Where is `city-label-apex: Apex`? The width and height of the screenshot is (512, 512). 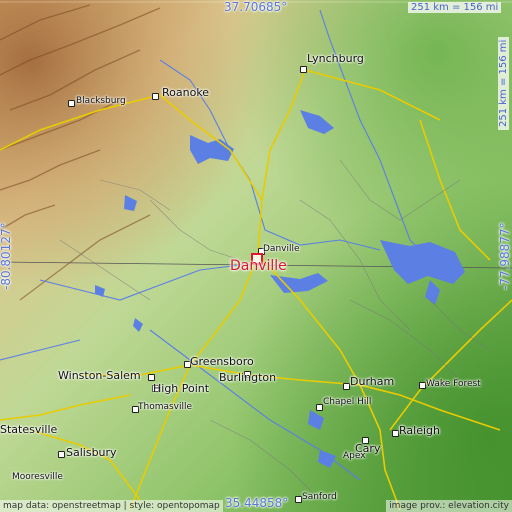
city-label-apex: Apex is located at coordinates (354, 456).